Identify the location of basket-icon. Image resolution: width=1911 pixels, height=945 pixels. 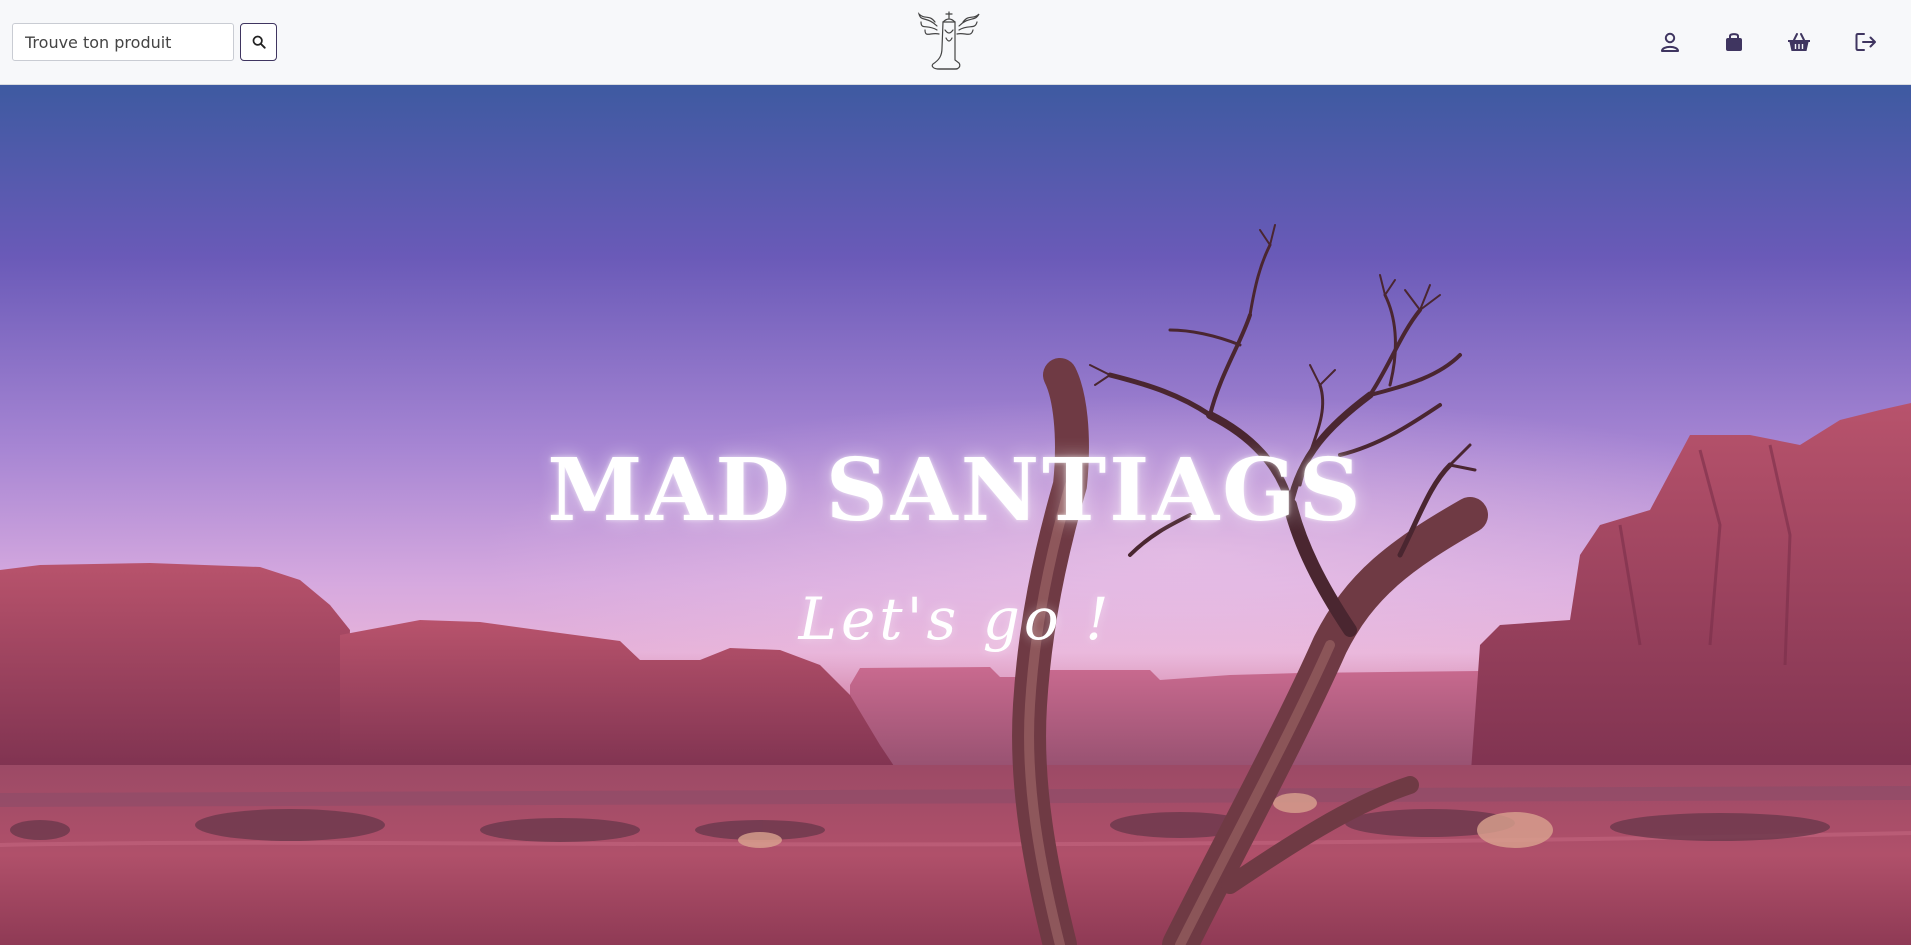
(1799, 42).